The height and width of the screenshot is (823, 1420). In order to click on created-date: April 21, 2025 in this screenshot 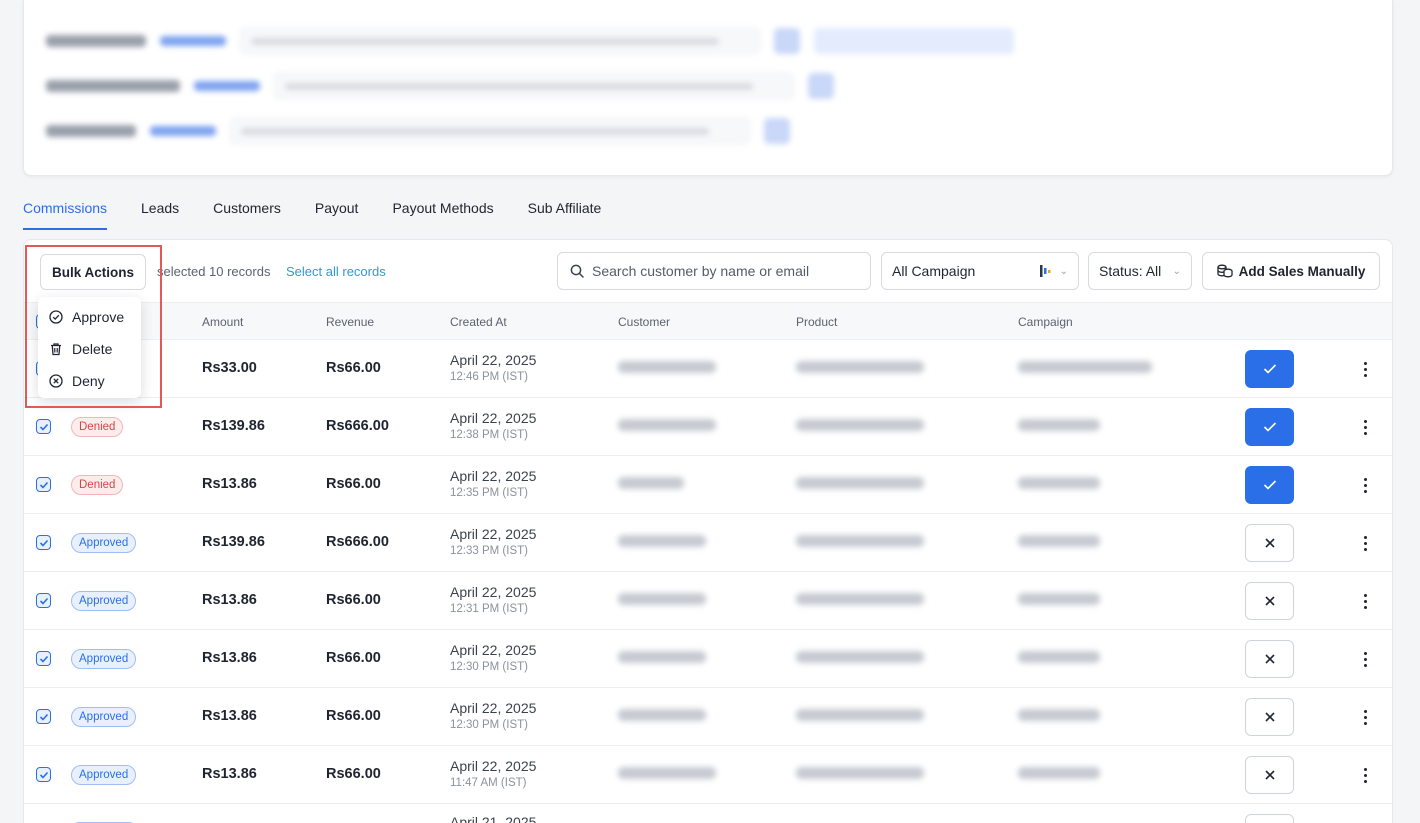, I will do `click(493, 818)`.